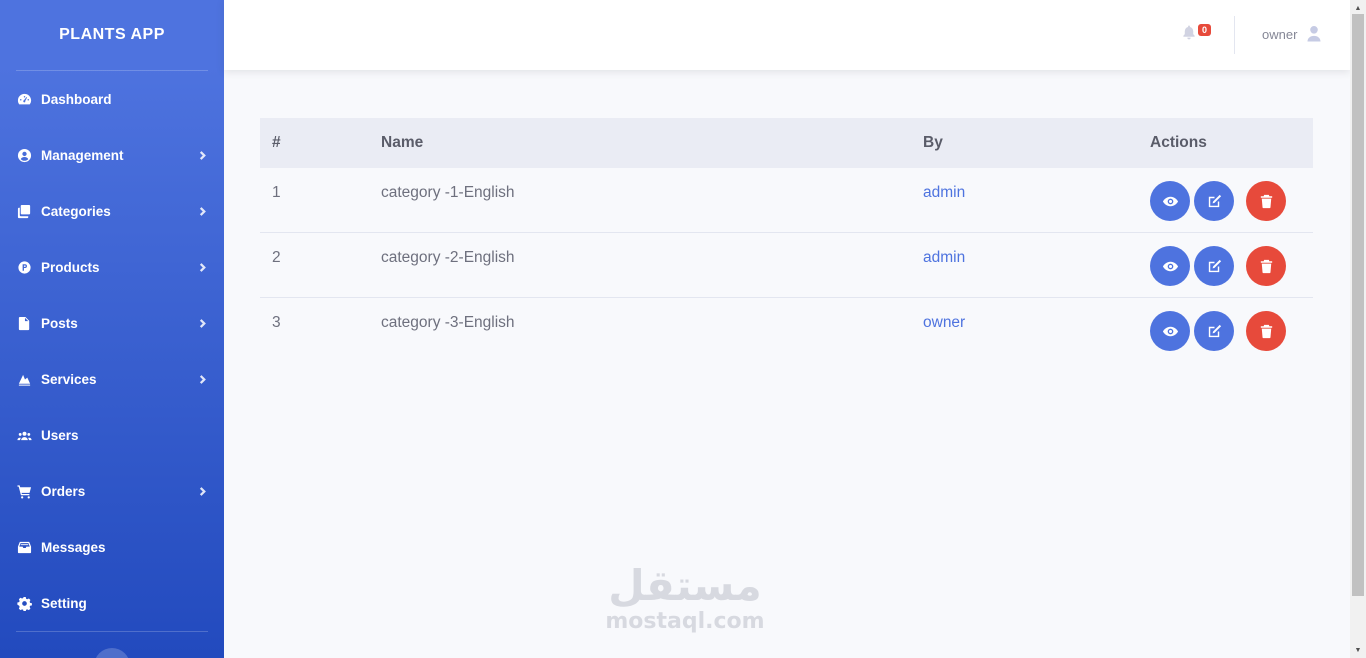  Describe the element at coordinates (73, 547) in the screenshot. I see `sidebar-item-label: Messages` at that location.